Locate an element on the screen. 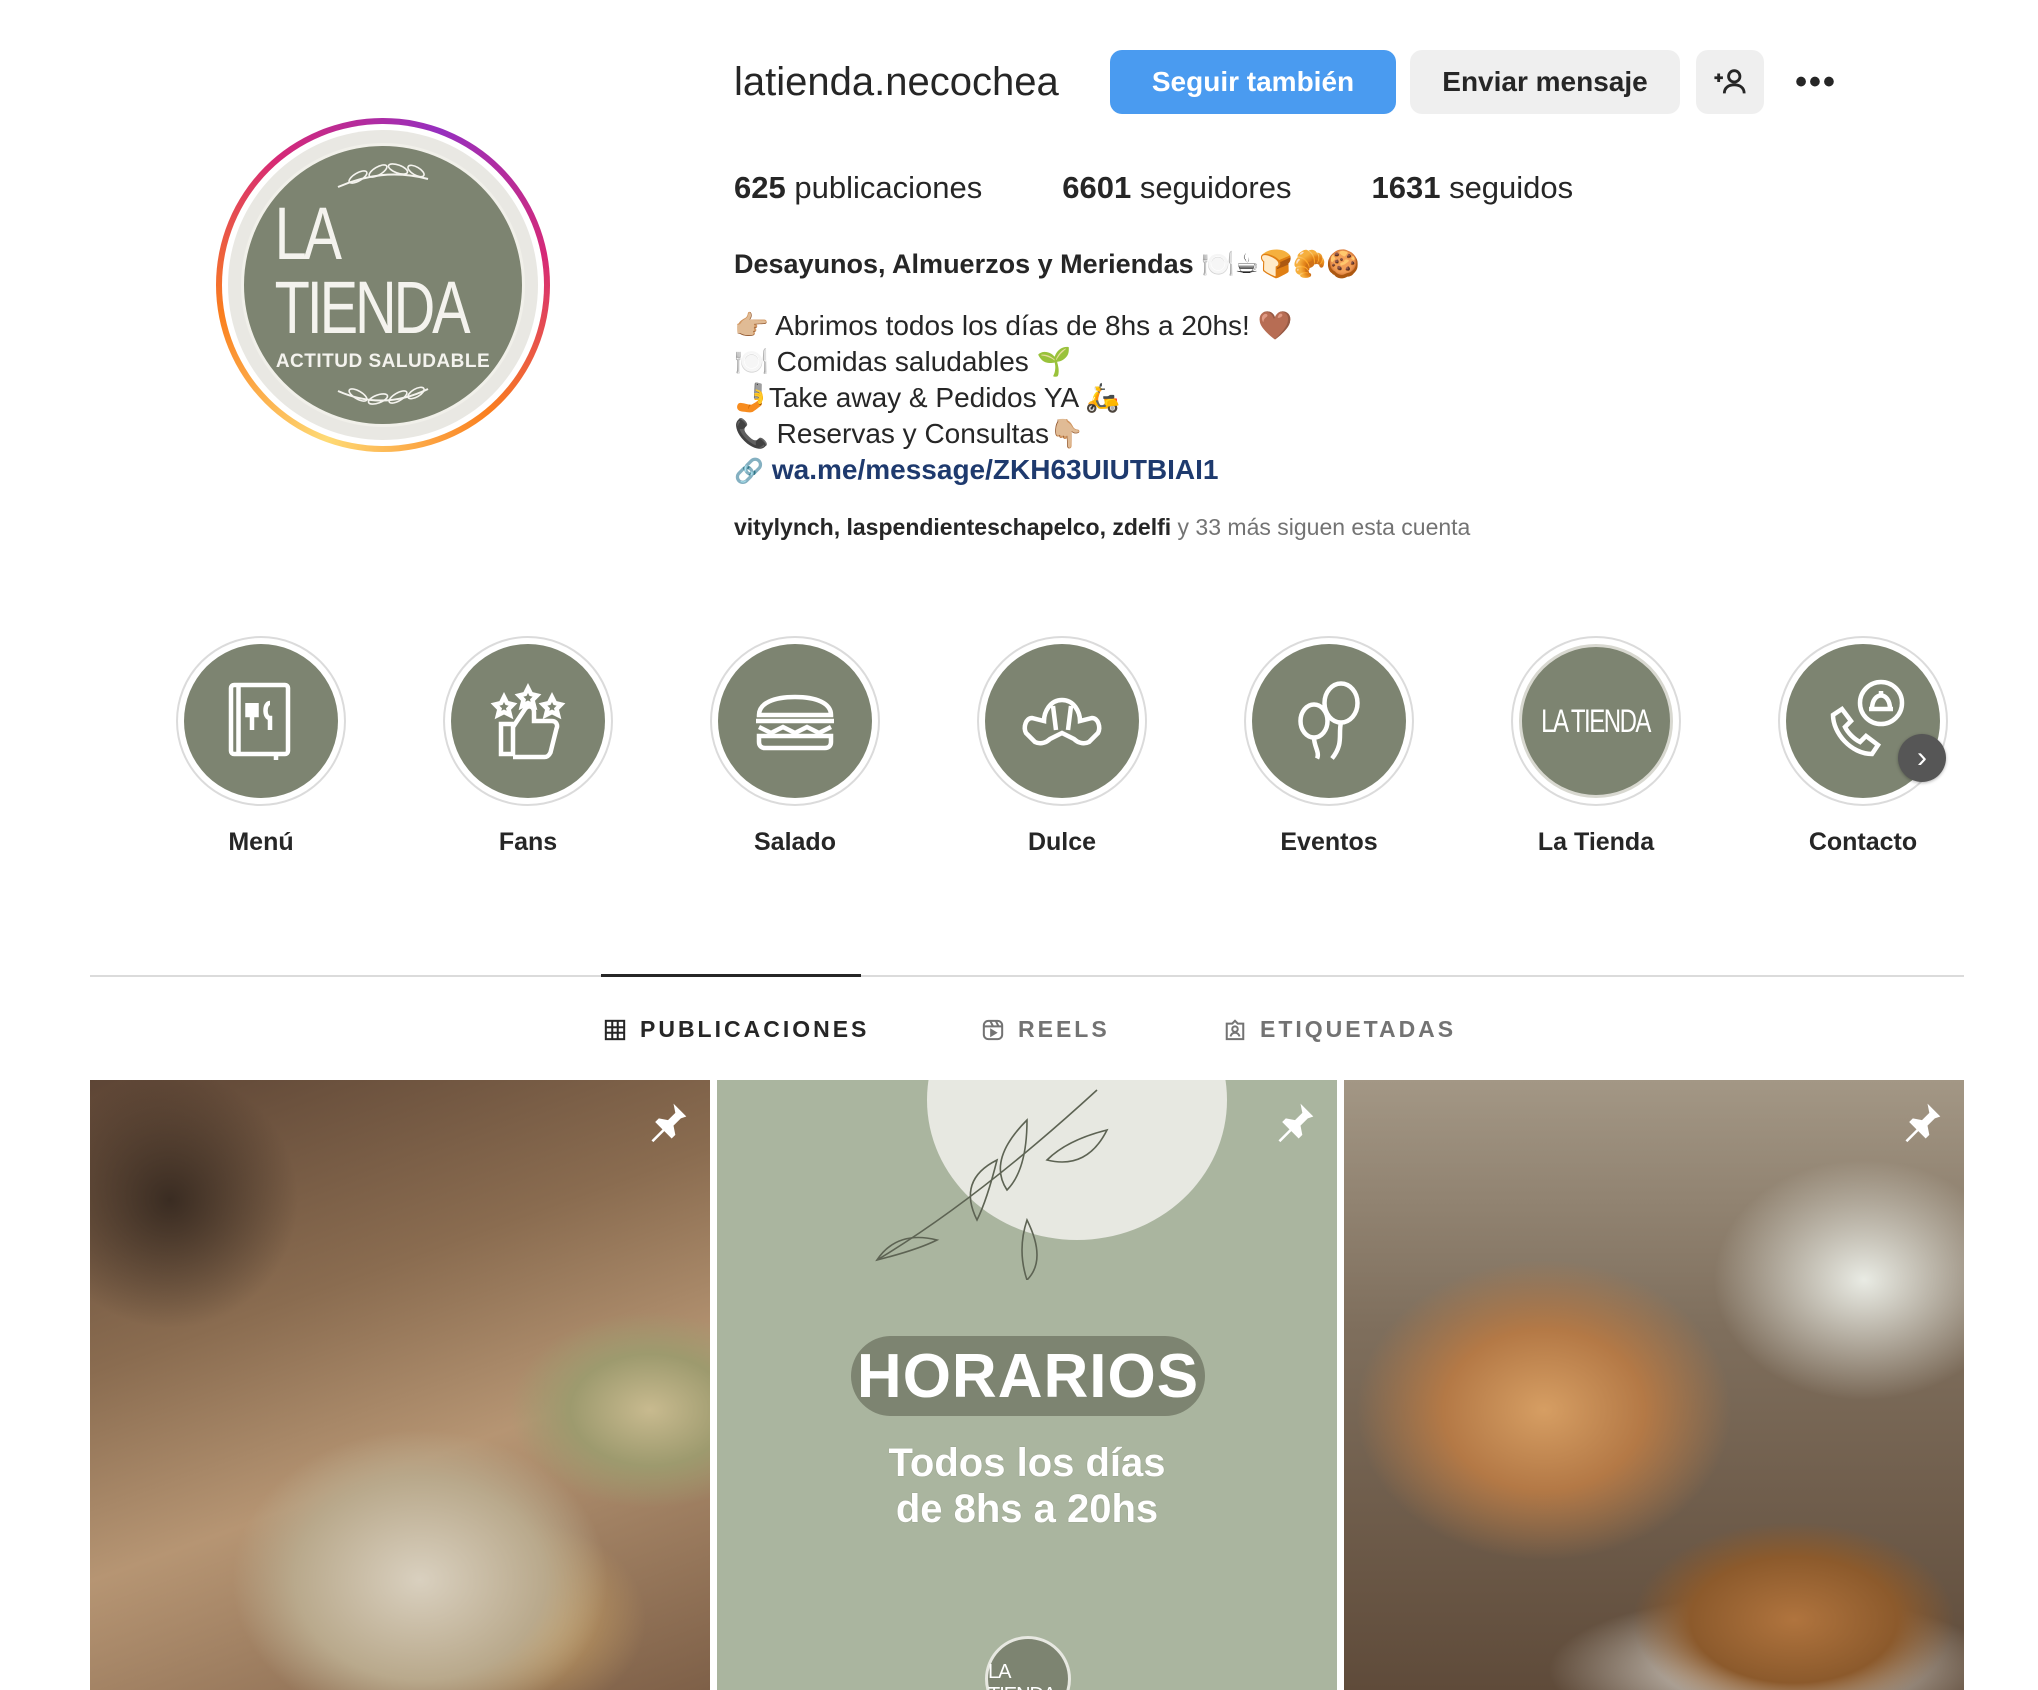 This screenshot has width=2038, height=1690. avatar-brand-text: LA TIENDA is located at coordinates (372, 270).